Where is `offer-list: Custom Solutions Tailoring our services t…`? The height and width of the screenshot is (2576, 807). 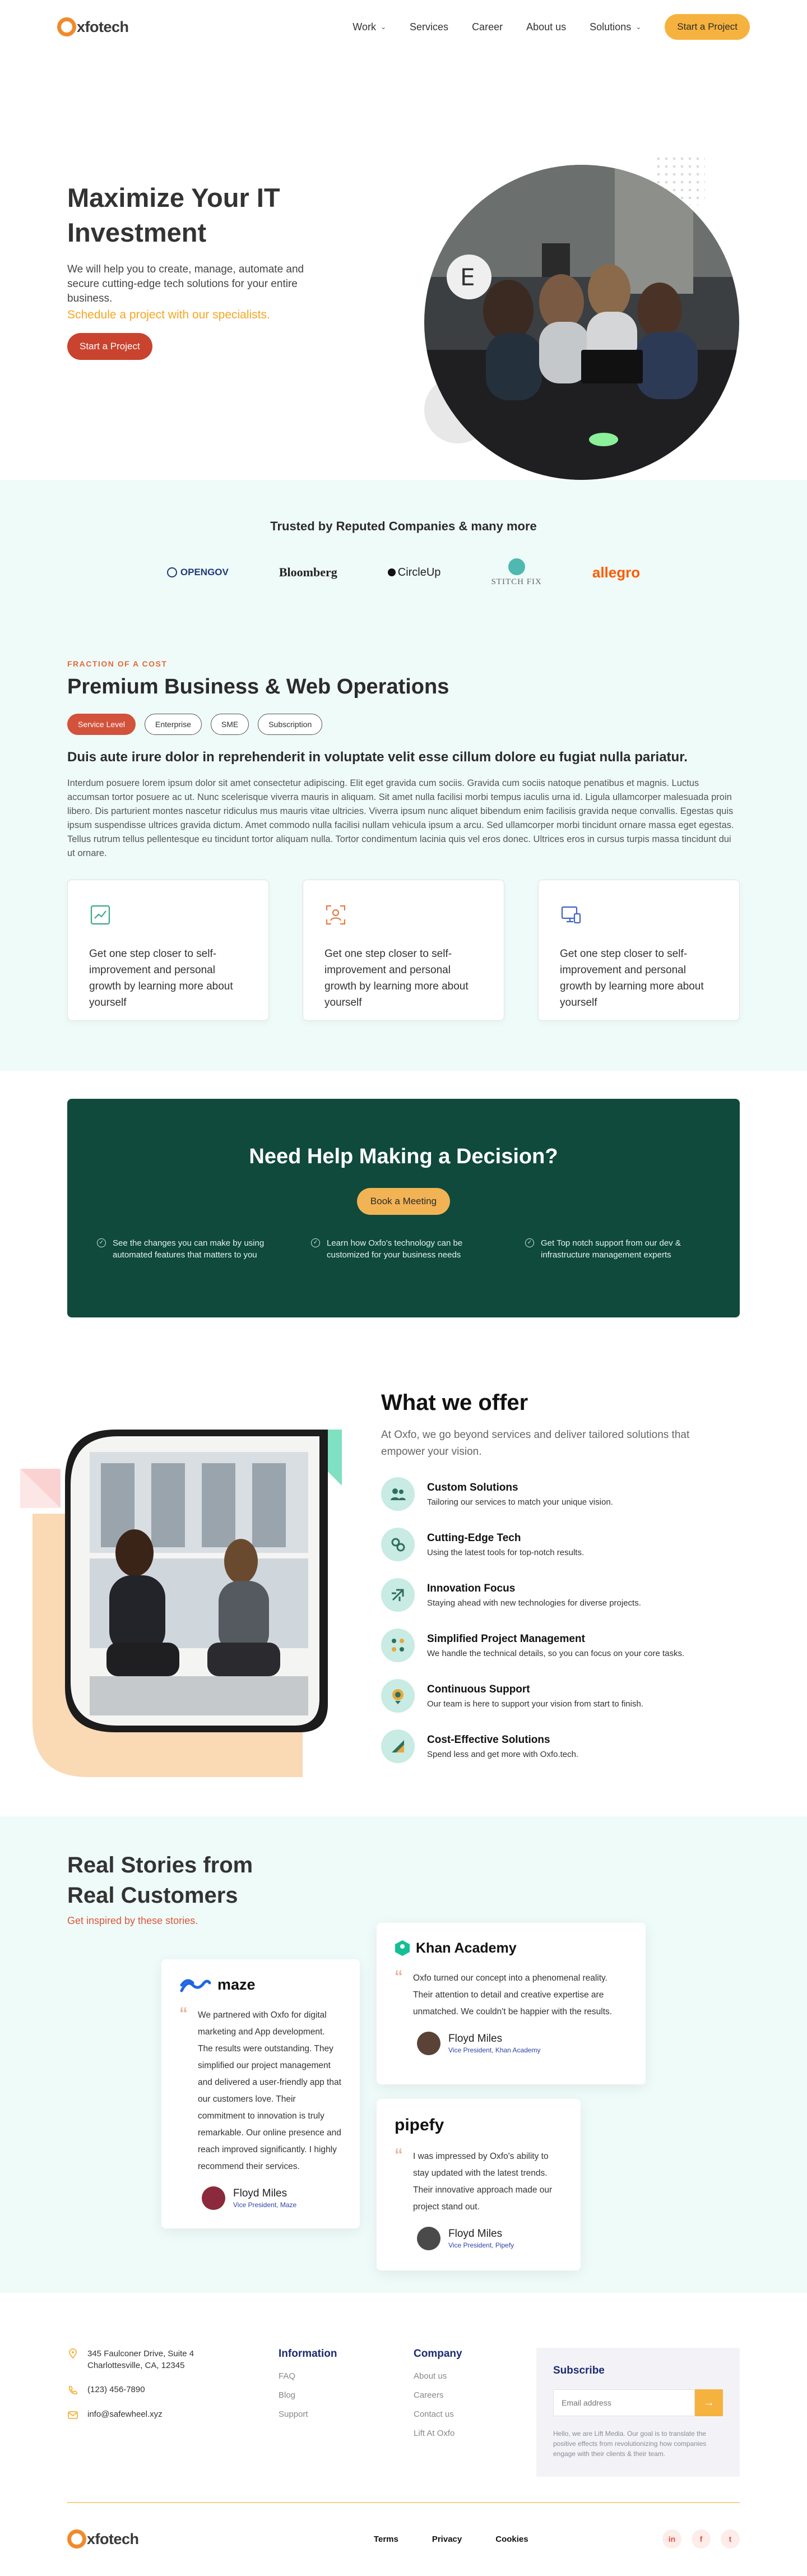
offer-list: Custom Solutions Tailoring our services t… is located at coordinates (549, 1620).